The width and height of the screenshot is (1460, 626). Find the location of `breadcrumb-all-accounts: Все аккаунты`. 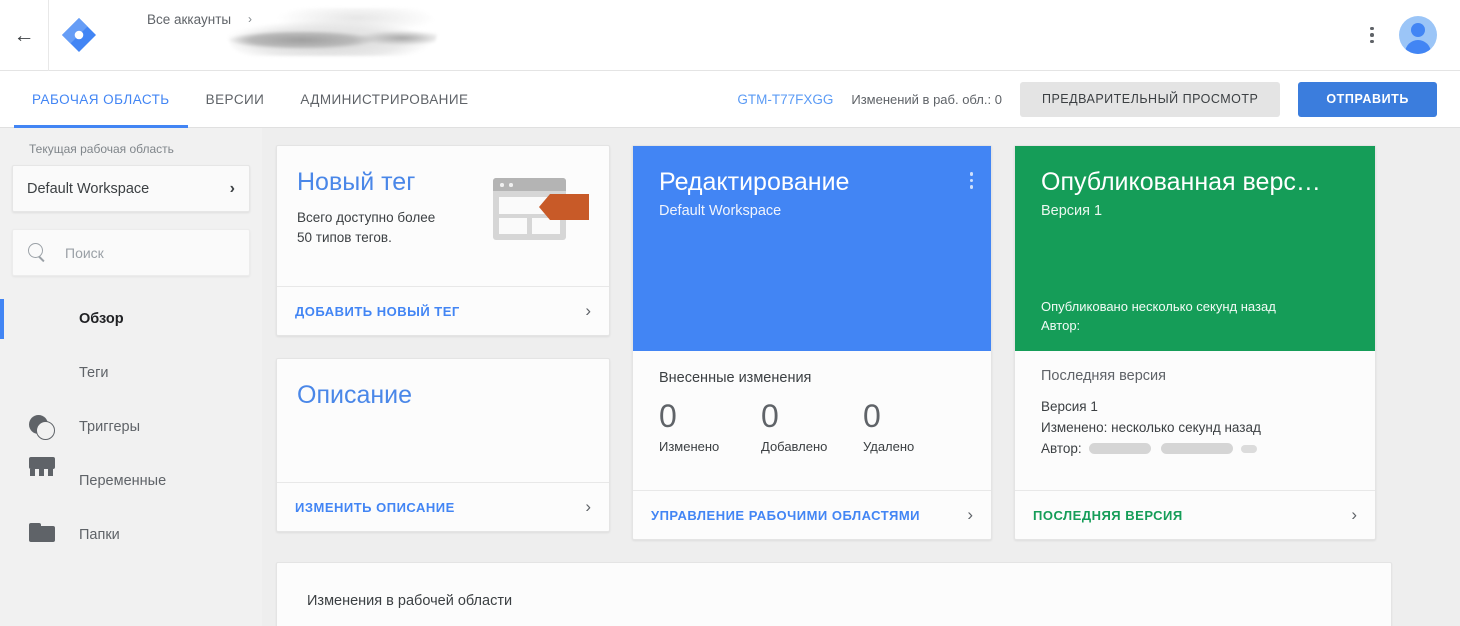

breadcrumb-all-accounts: Все аккаунты is located at coordinates (189, 19).